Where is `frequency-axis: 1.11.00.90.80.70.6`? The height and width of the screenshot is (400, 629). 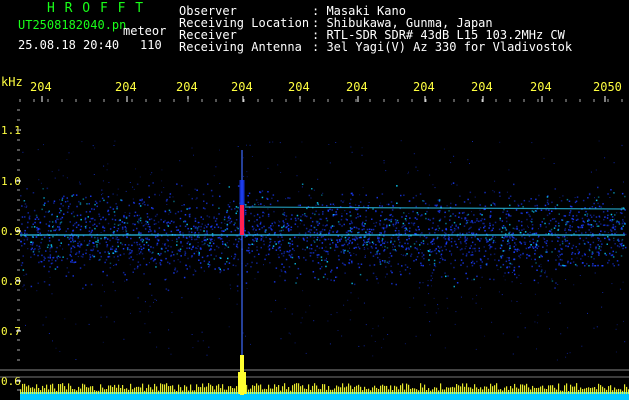
frequency-axis: 1.11.00.90.80.70.6 is located at coordinates (11, 250).